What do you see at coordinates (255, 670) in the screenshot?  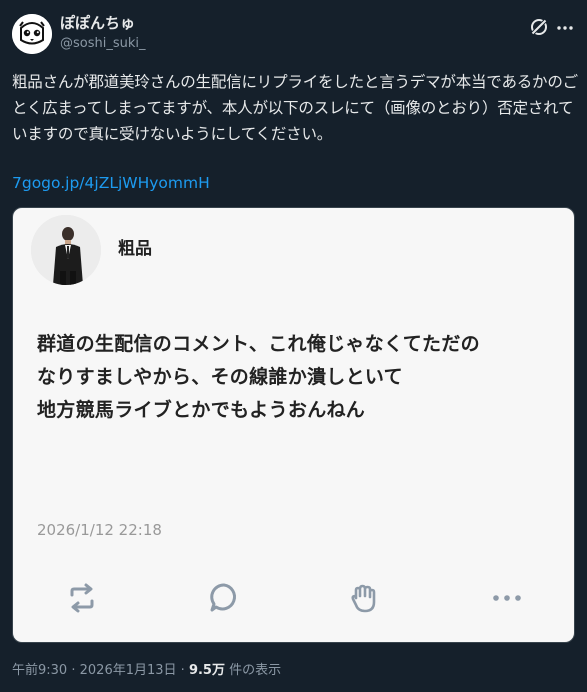 I see `view-label: 件の表示` at bounding box center [255, 670].